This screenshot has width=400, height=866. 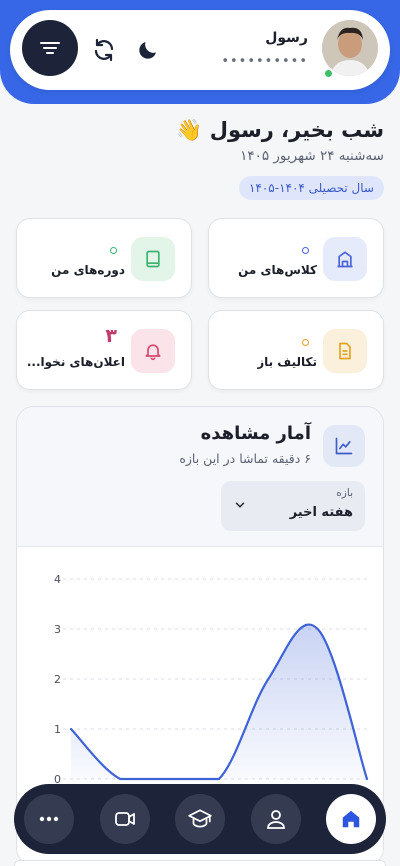 I want to click on notification-count: ۳, so click(x=111, y=336).